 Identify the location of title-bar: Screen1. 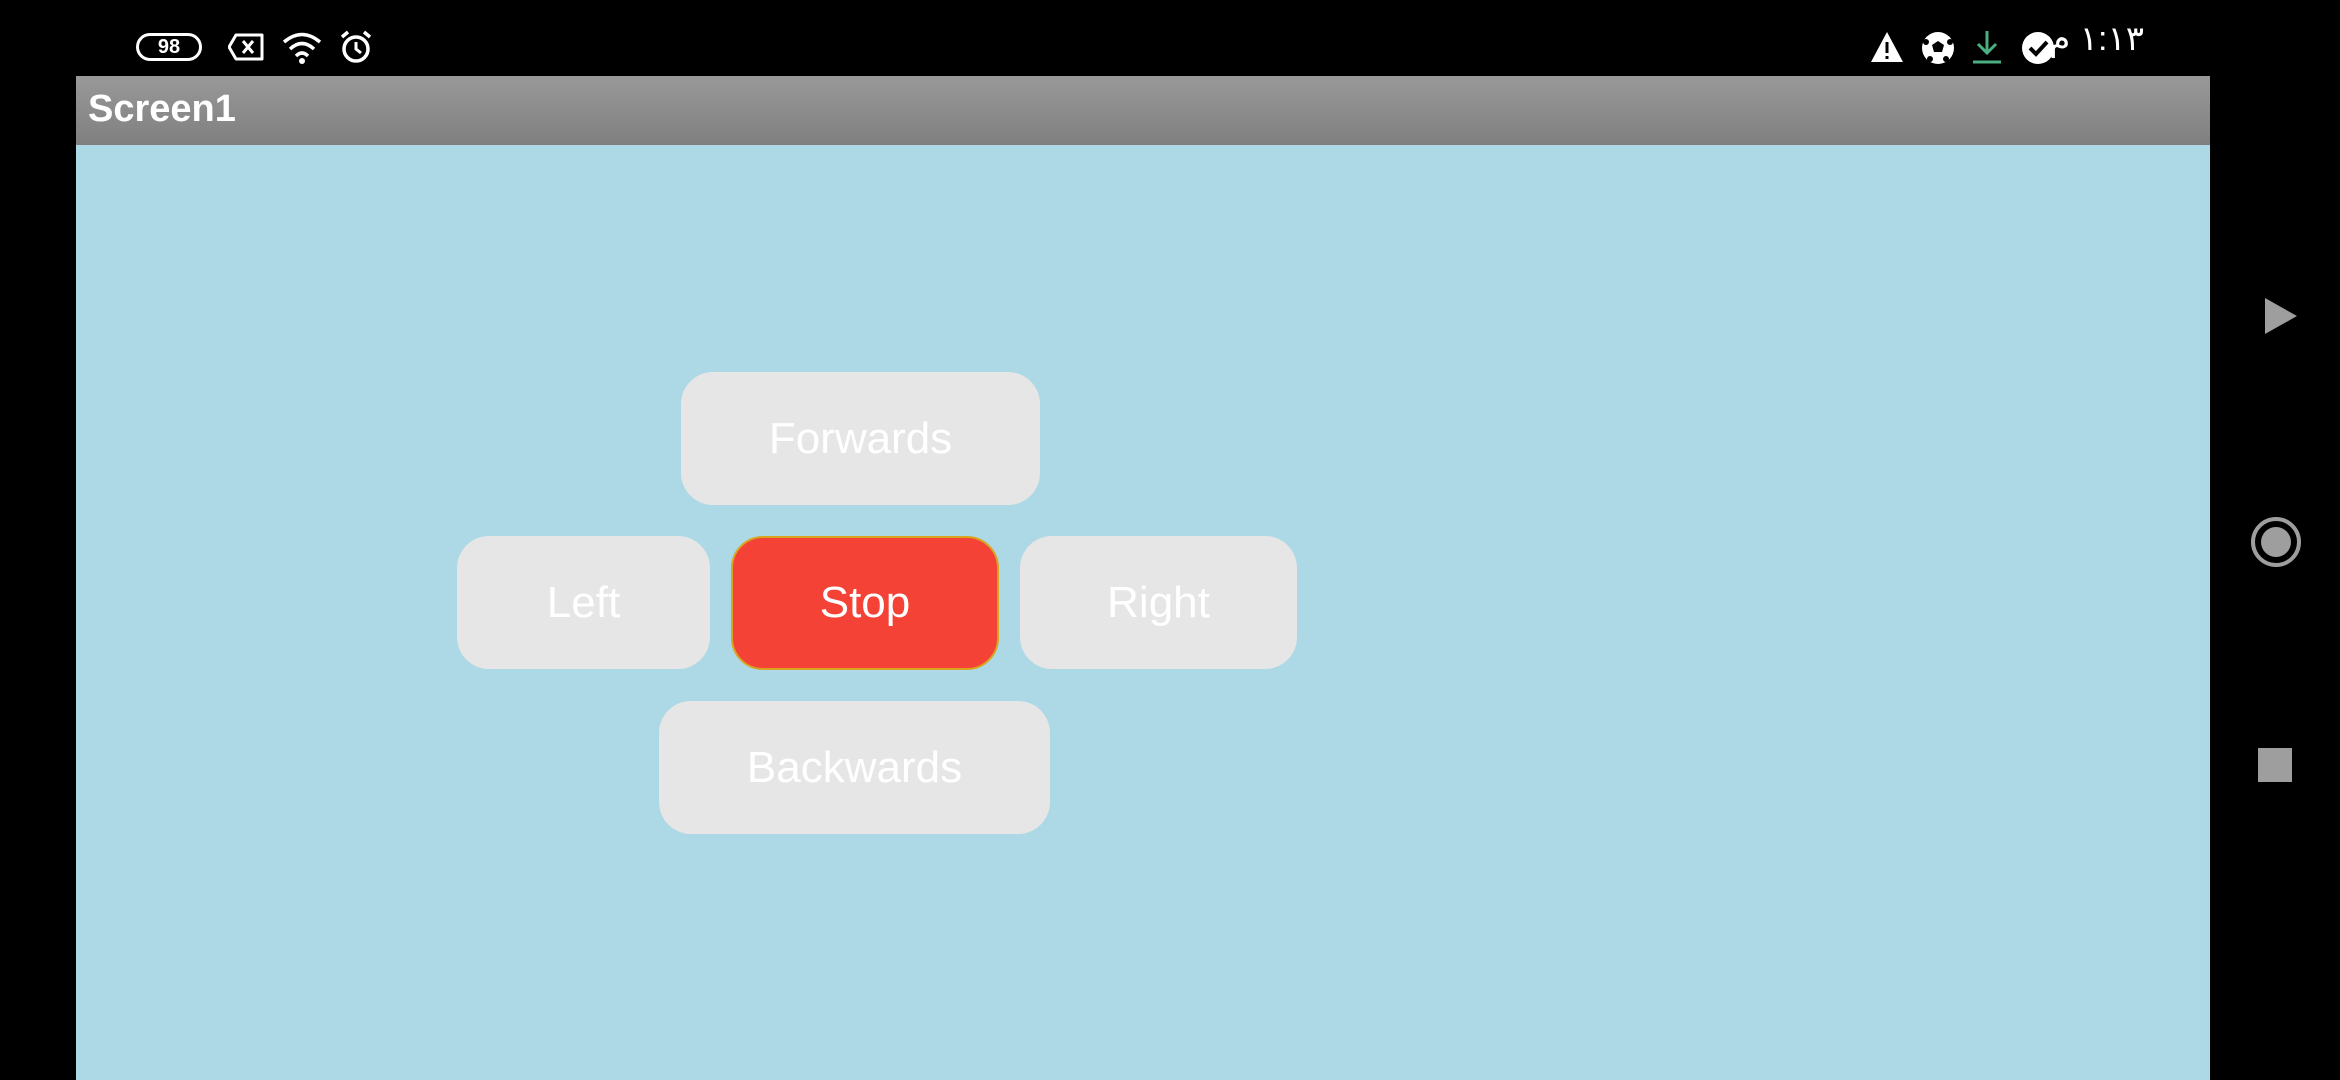
(1143, 110).